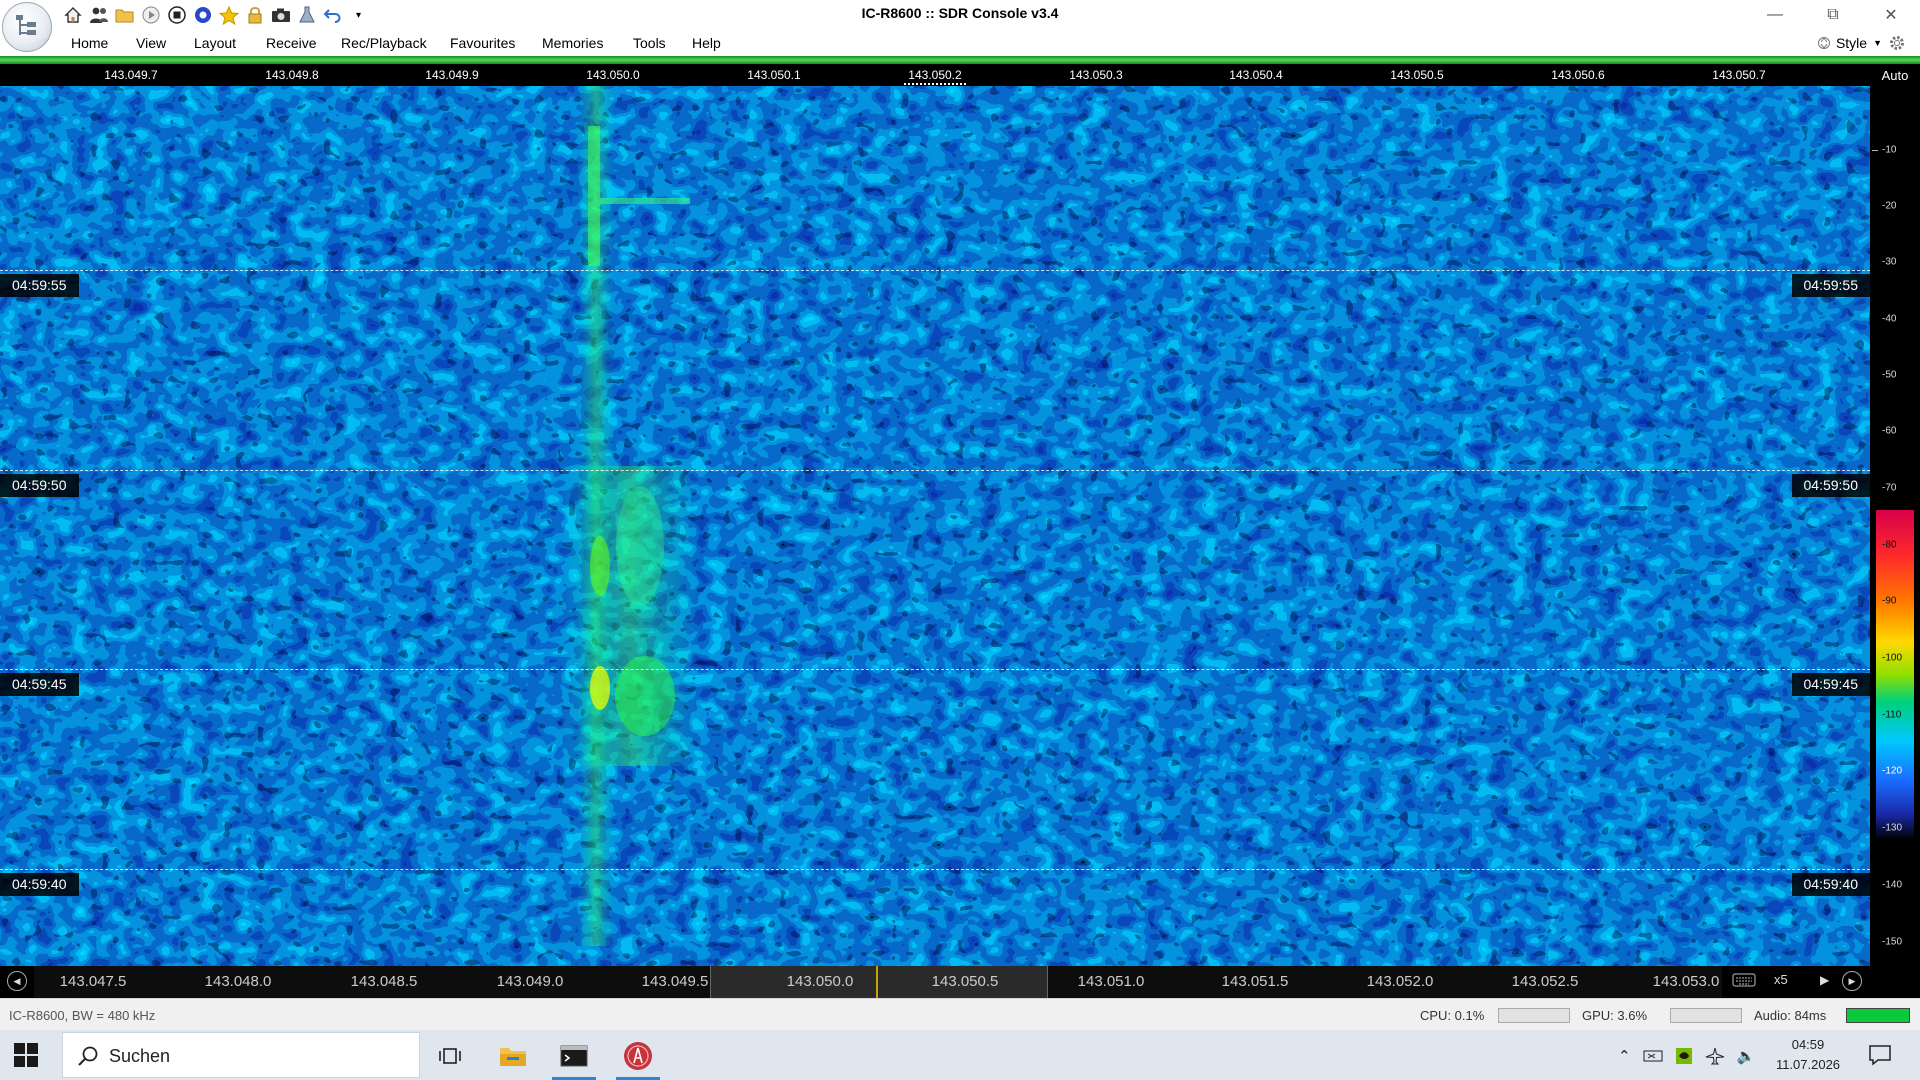 The height and width of the screenshot is (1080, 1920). Describe the element at coordinates (1578, 75) in the screenshot. I see `ruler-tick: 143.050.6` at that location.